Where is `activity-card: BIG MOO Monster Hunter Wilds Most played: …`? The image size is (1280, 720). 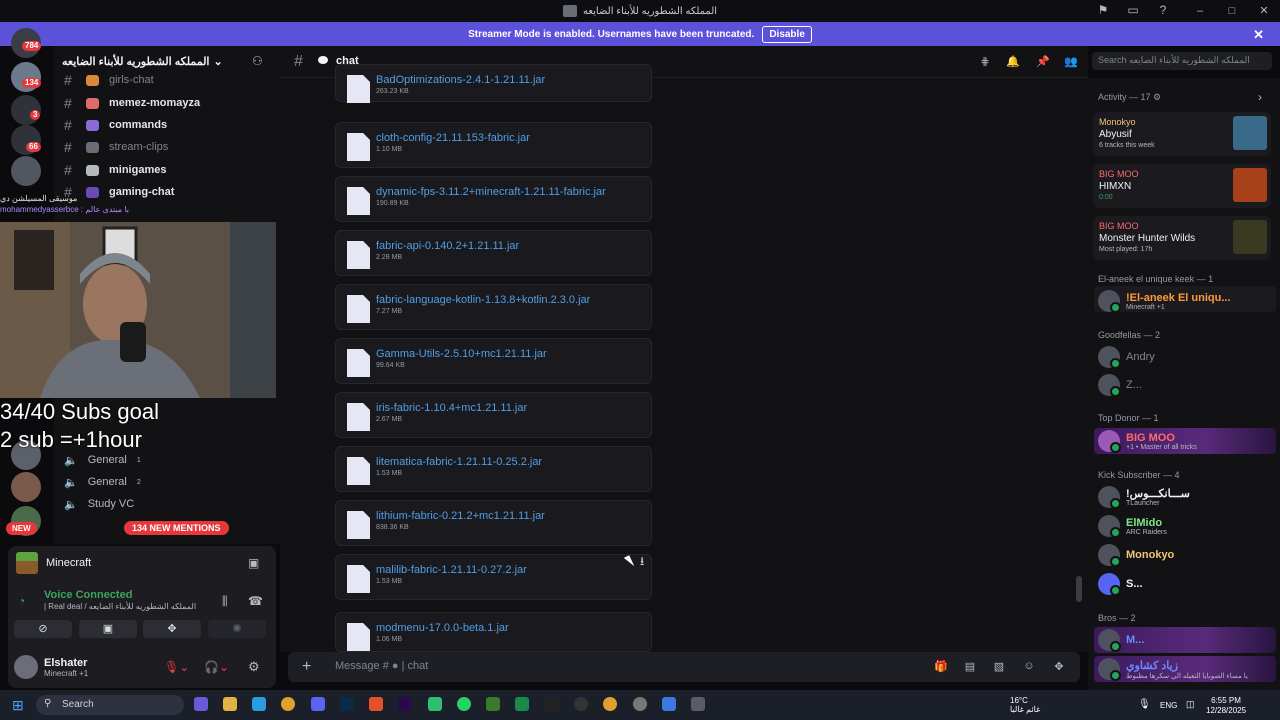
activity-card: BIG MOO Monster Hunter Wilds Most played: … is located at coordinates (1182, 238).